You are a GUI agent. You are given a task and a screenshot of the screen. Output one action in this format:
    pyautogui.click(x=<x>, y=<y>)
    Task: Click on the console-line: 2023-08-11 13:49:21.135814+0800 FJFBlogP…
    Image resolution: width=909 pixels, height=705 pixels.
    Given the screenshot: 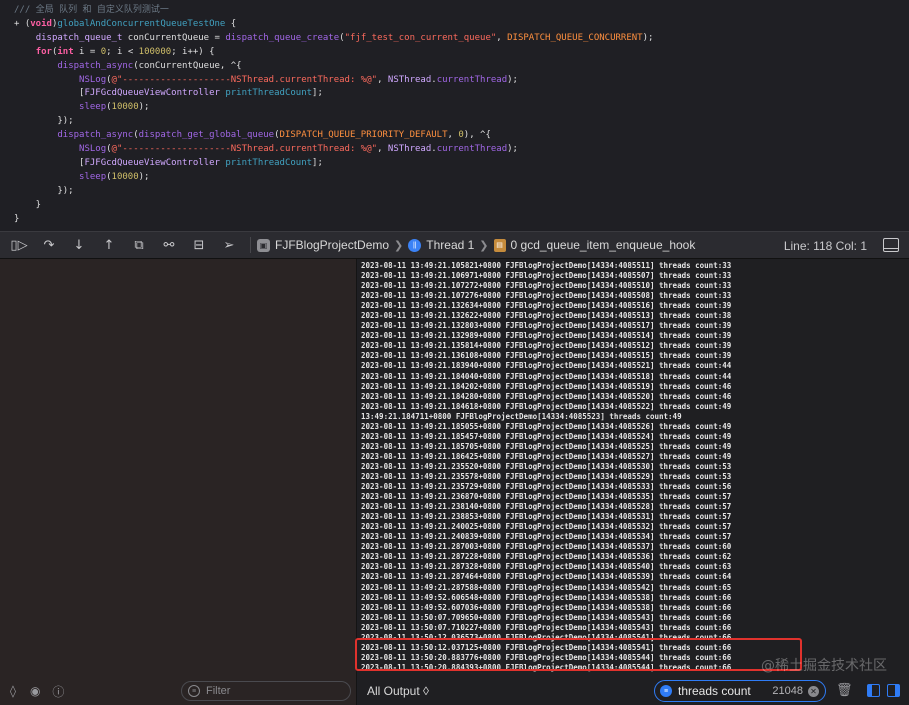 What is the action you would take?
    pyautogui.click(x=546, y=346)
    